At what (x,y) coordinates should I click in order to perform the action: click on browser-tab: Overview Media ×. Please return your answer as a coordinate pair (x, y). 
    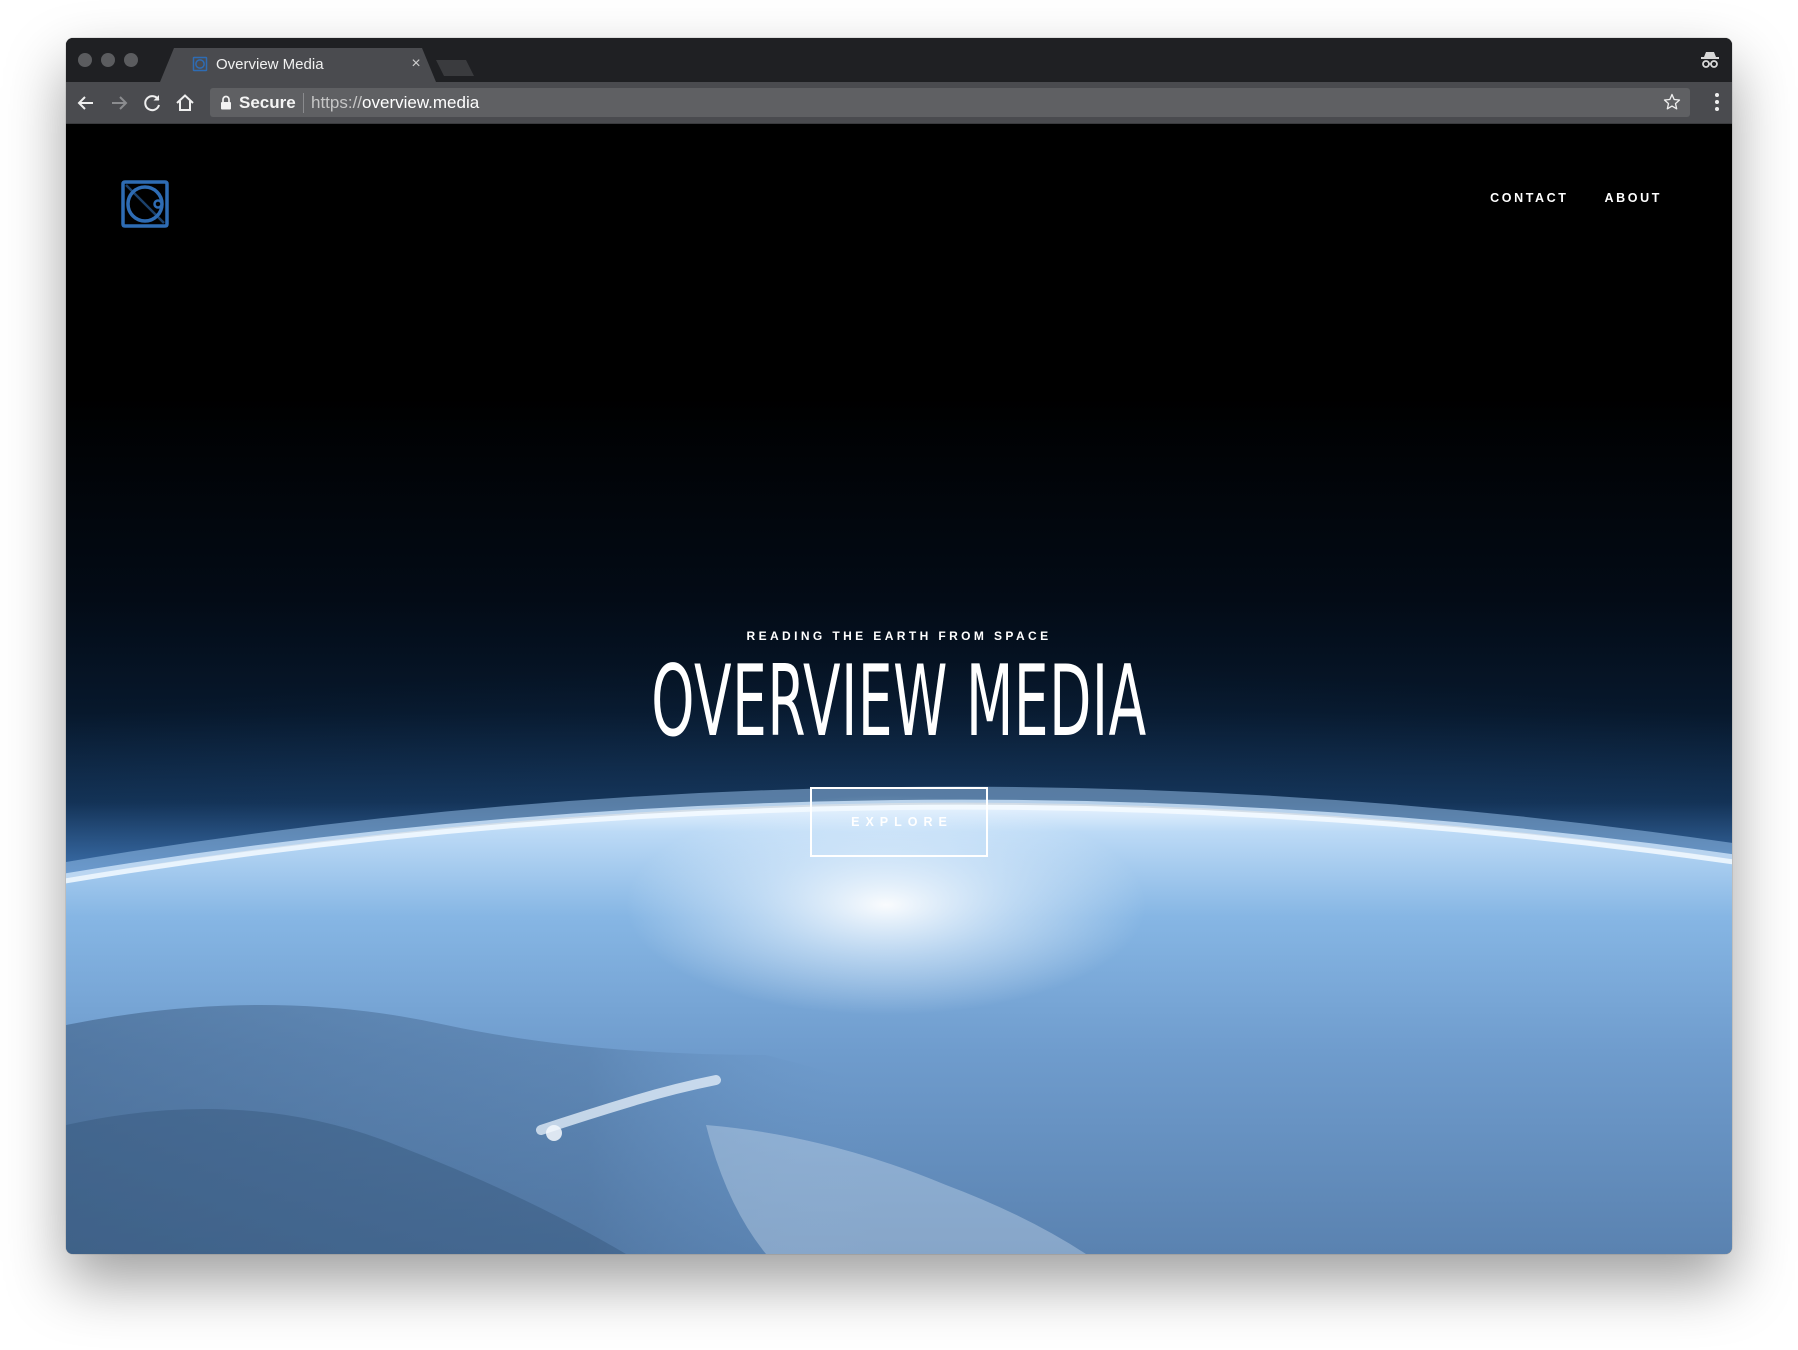
    Looking at the image, I should click on (298, 65).